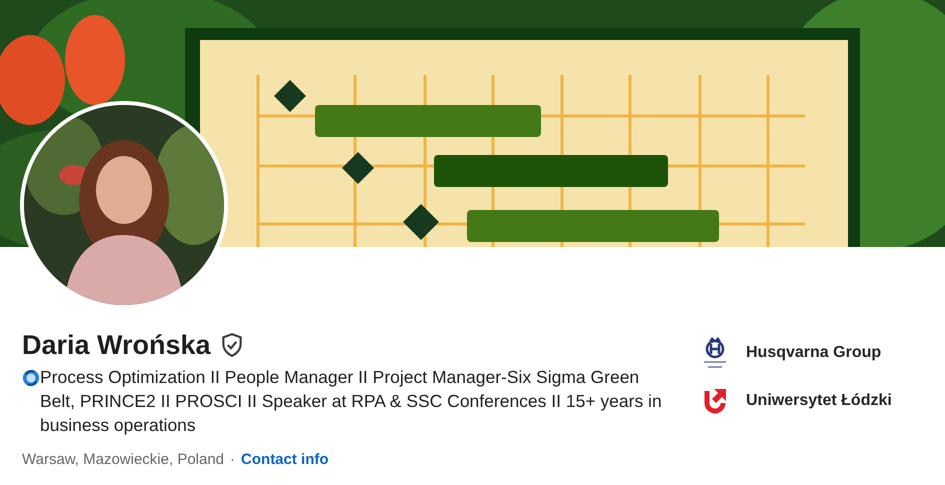 This screenshot has height=485, width=945. I want to click on contact-info-link: Contact info, so click(285, 459).